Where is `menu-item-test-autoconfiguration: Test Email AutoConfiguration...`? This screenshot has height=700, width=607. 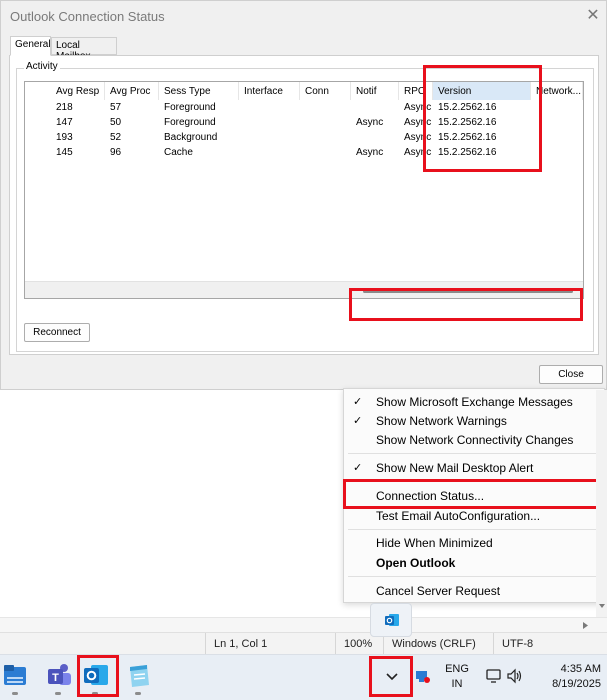 menu-item-test-autoconfiguration: Test Email AutoConfiguration... is located at coordinates (474, 516).